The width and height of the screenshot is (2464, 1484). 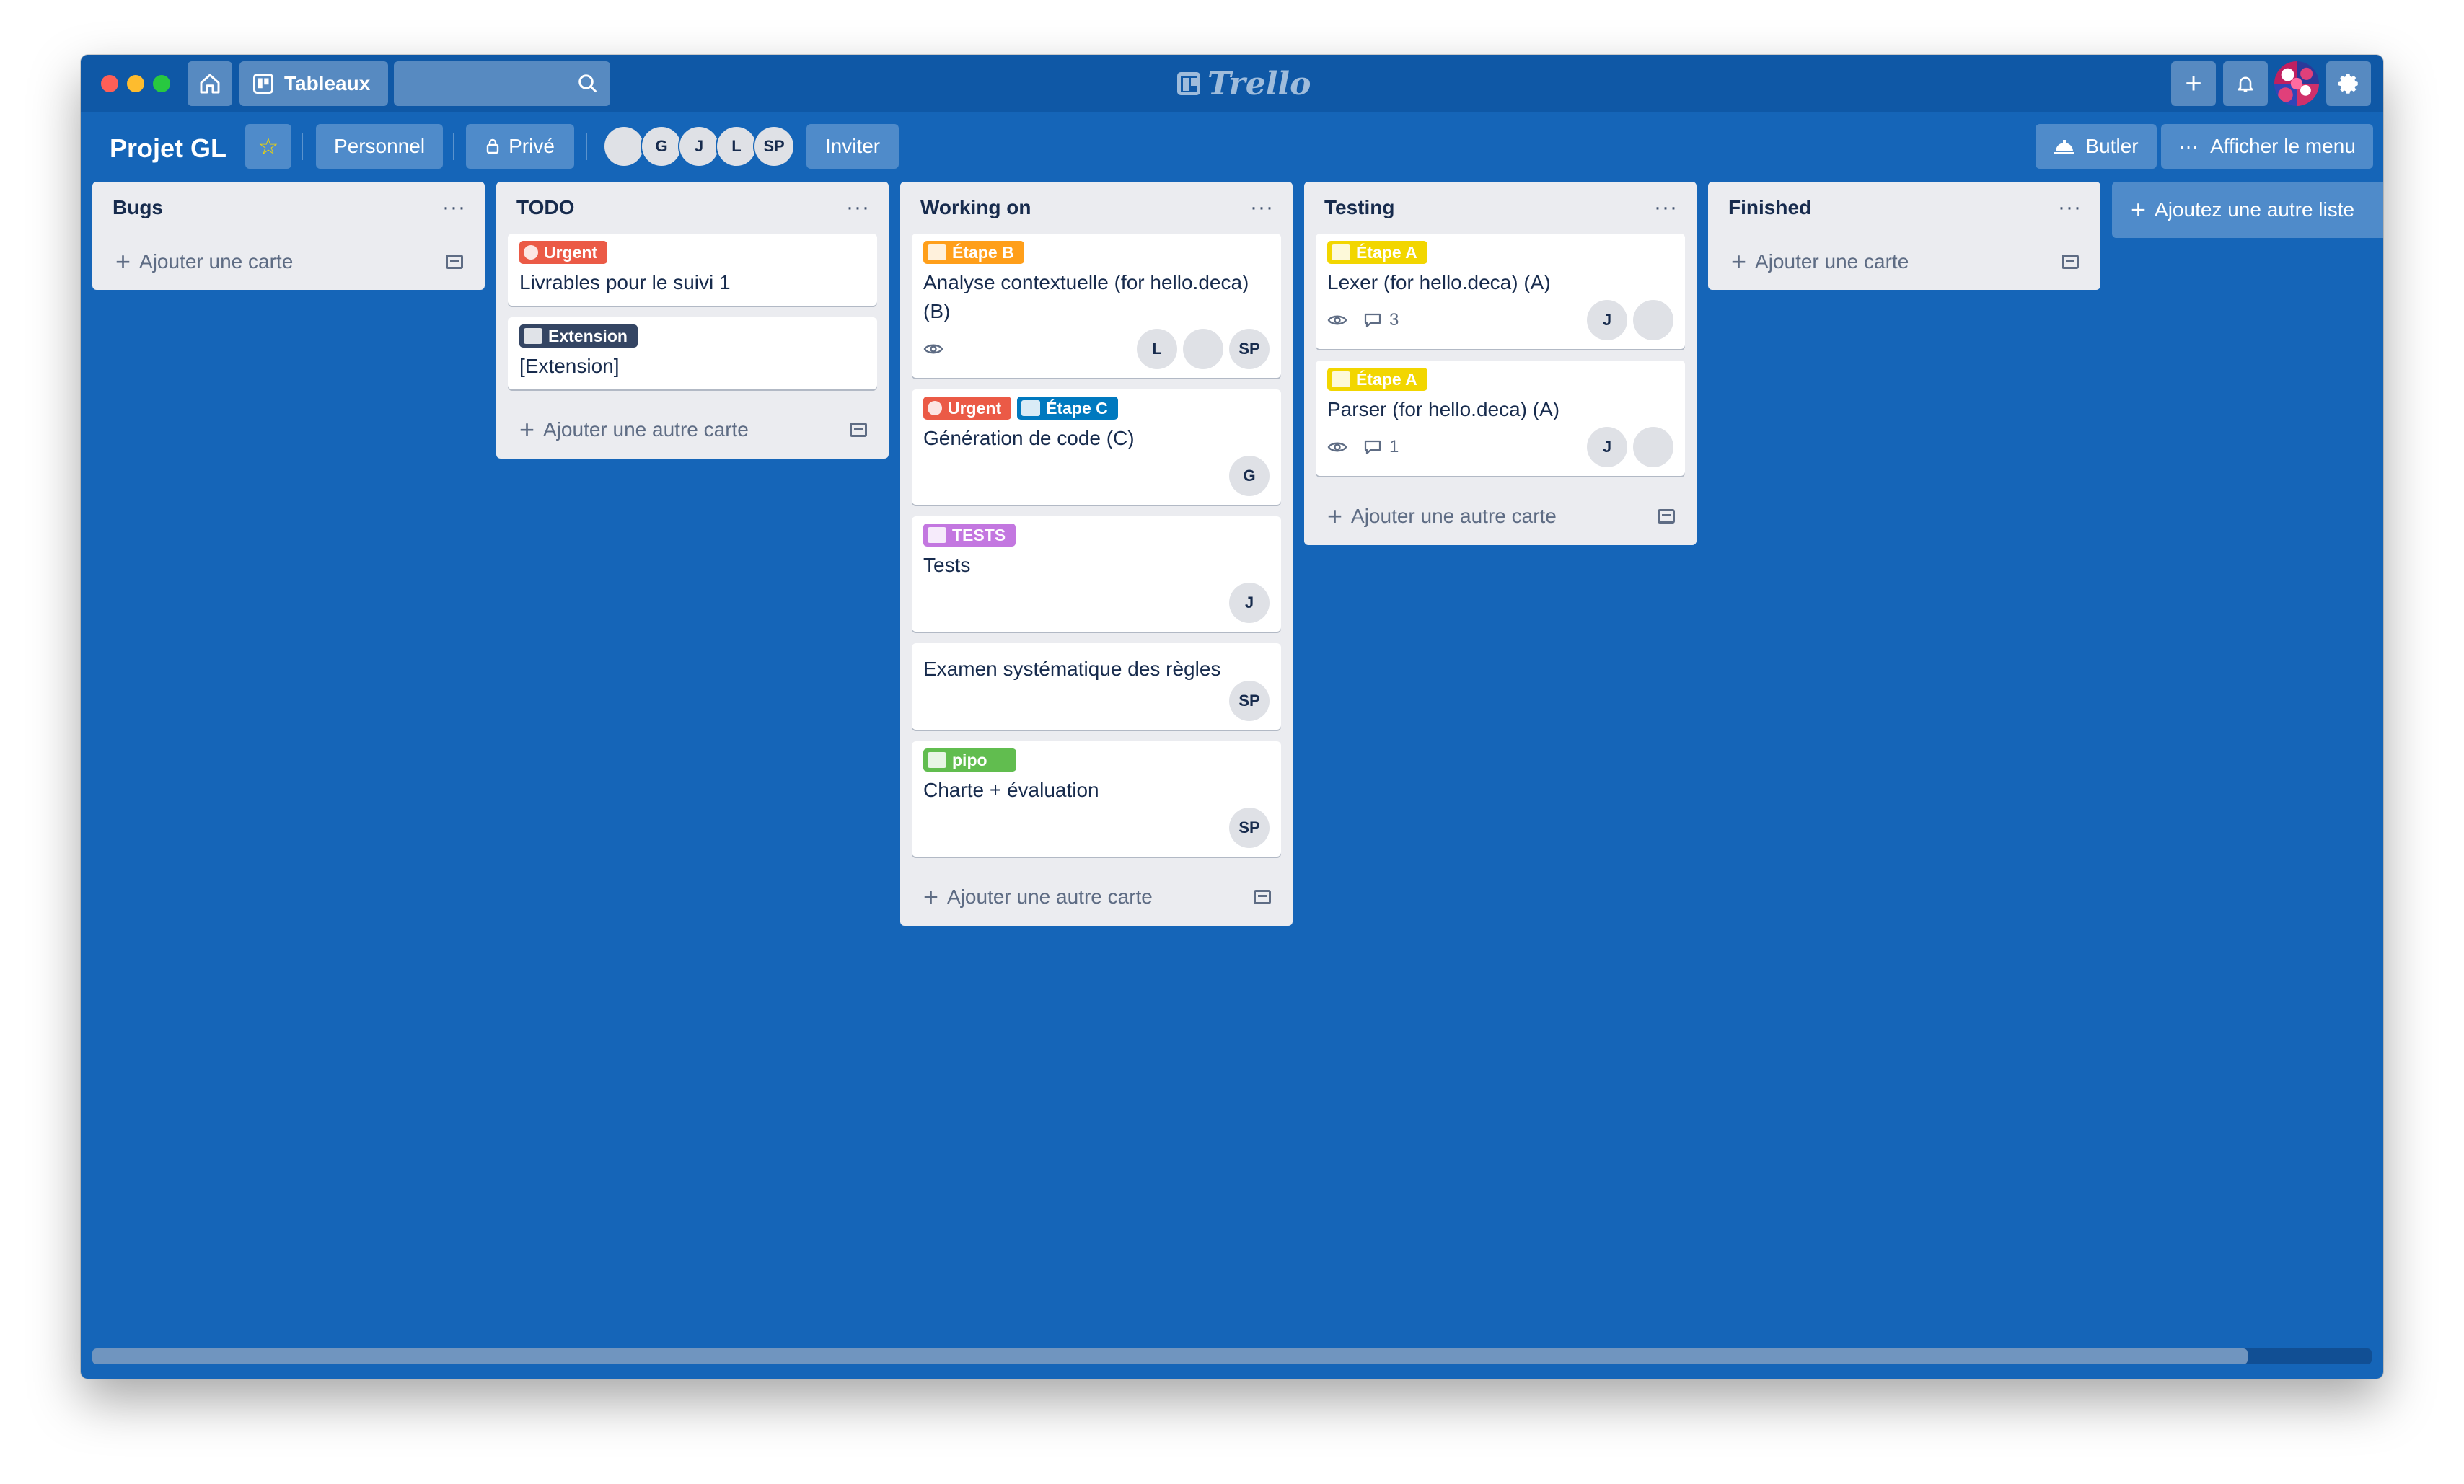 What do you see at coordinates (2193, 83) in the screenshot?
I see `create-button: +` at bounding box center [2193, 83].